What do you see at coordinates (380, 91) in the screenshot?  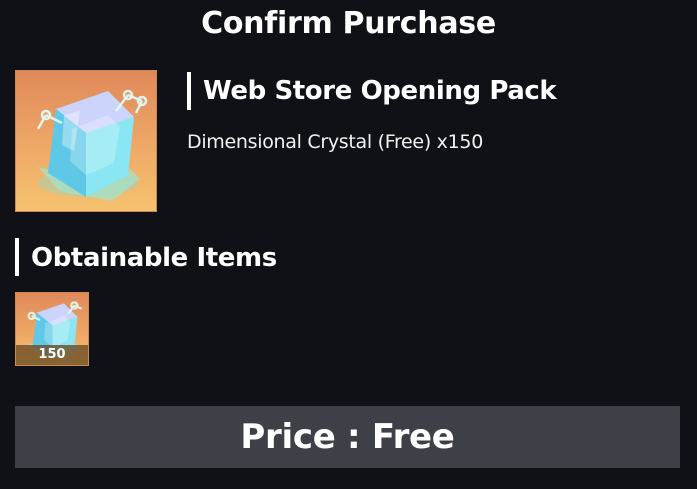 I see `product-name: Web Store Opening Pack` at bounding box center [380, 91].